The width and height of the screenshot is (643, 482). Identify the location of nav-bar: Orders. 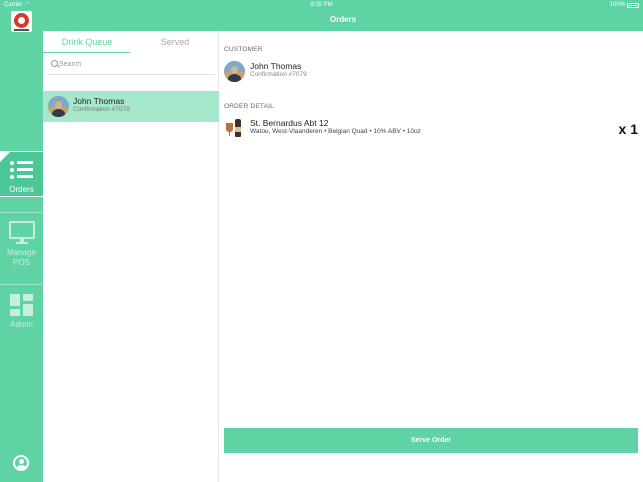
(343, 20).